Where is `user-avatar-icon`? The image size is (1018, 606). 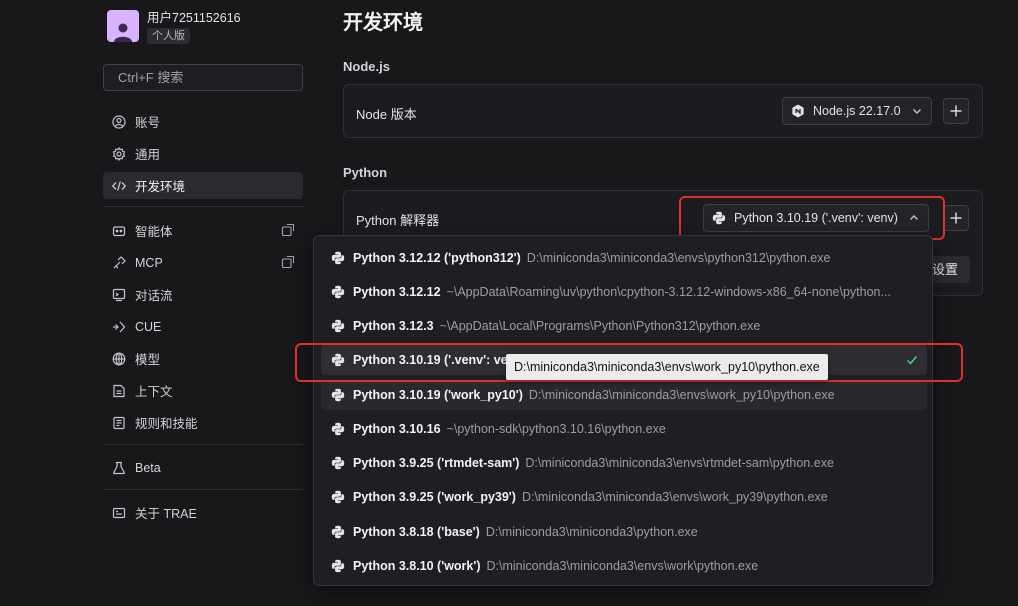
user-avatar-icon is located at coordinates (123, 32).